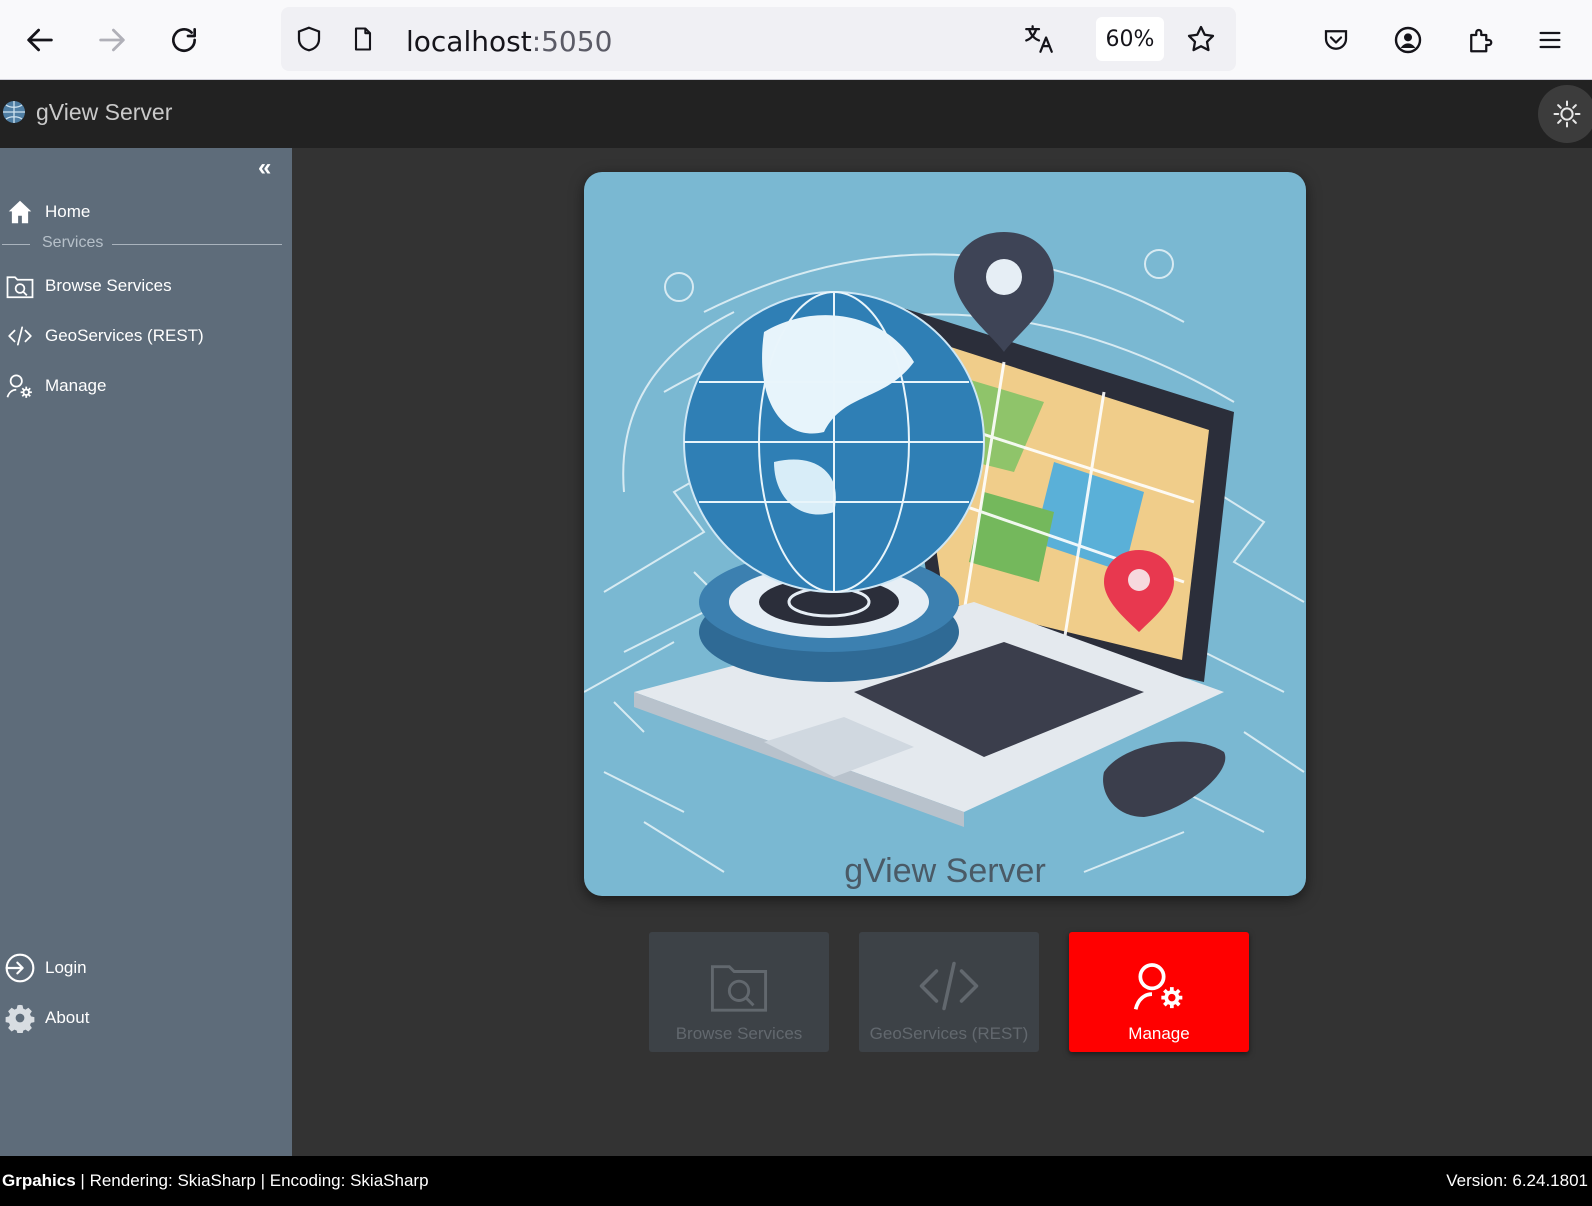 This screenshot has width=1592, height=1206. What do you see at coordinates (949, 1033) in the screenshot?
I see `tile-label: GeoServices (REST)` at bounding box center [949, 1033].